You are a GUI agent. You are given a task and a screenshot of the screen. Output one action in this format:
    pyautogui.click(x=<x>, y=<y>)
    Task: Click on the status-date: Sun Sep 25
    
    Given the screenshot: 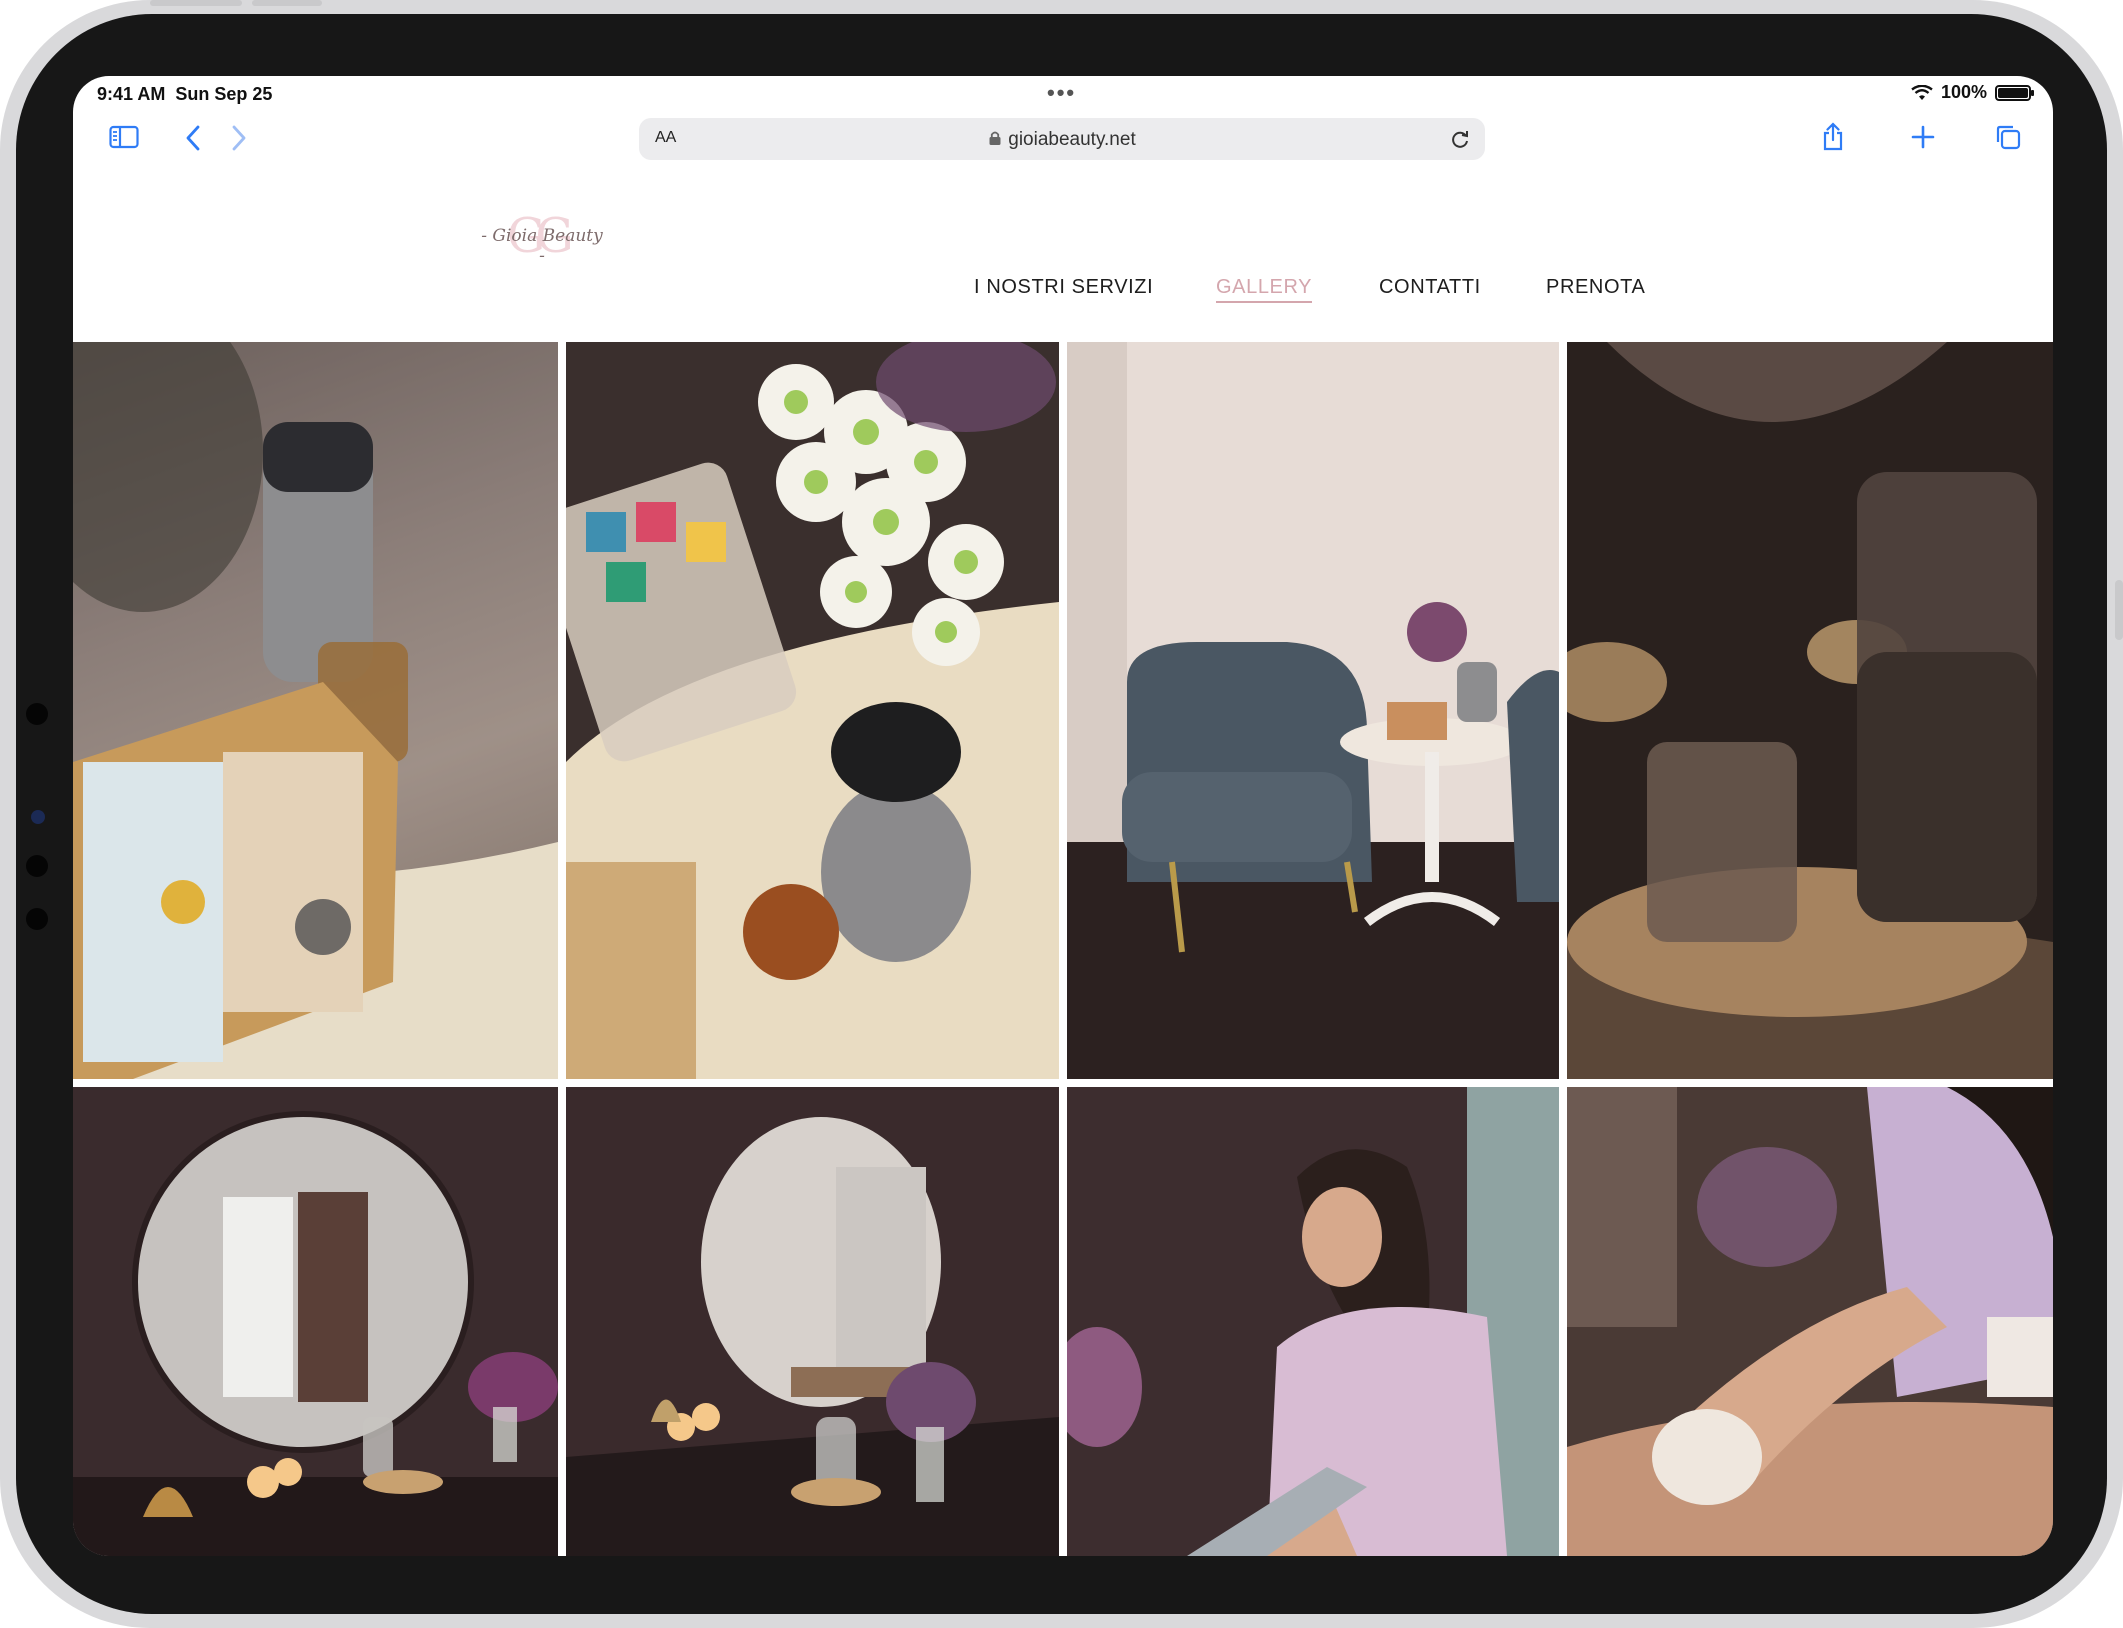 What is the action you would take?
    pyautogui.click(x=224, y=94)
    